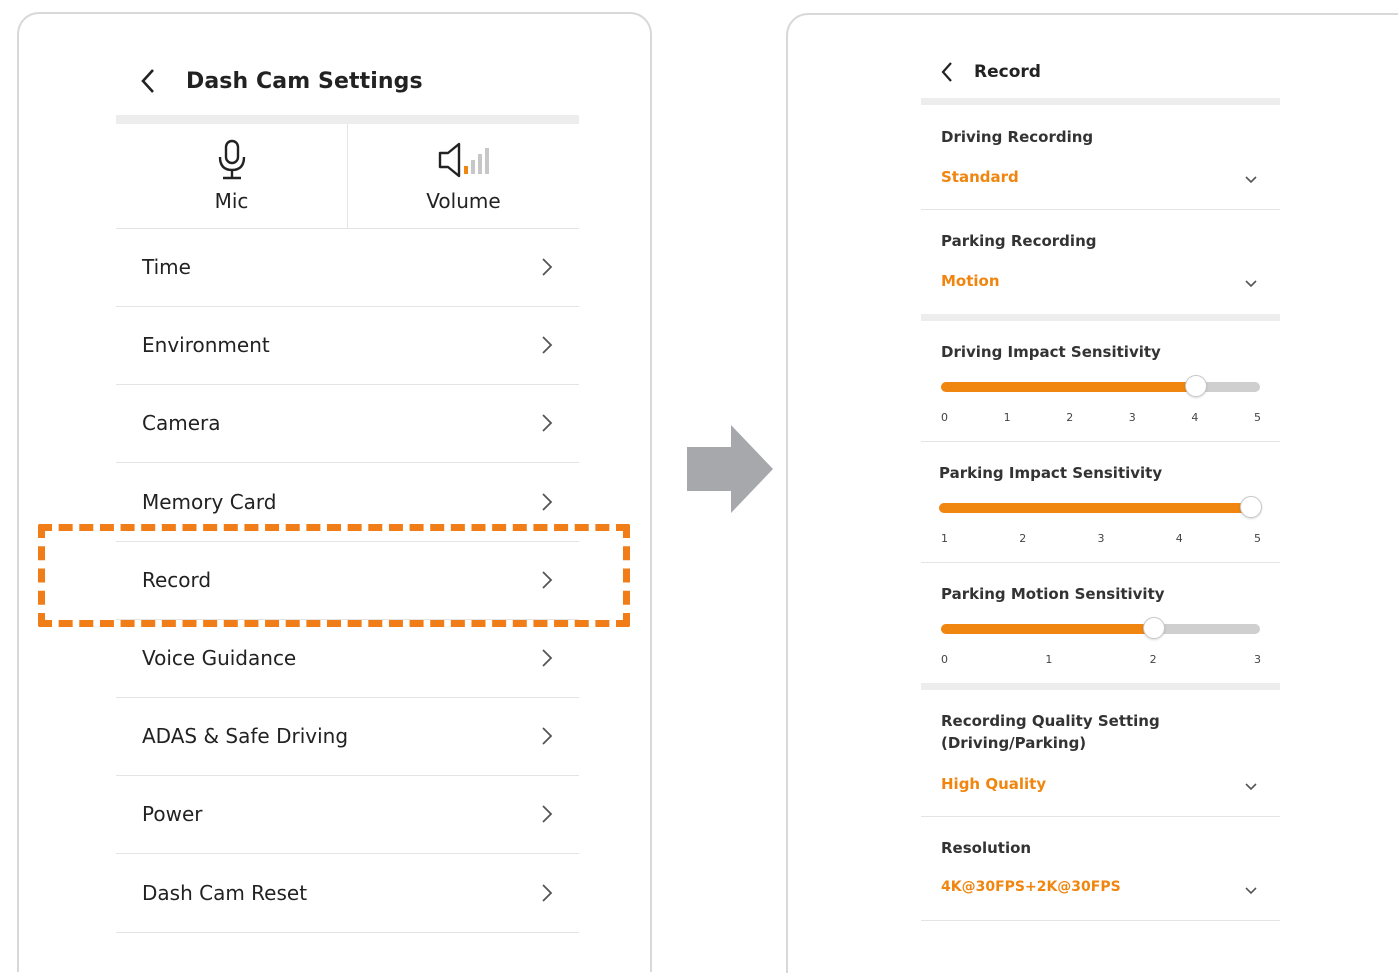 The image size is (1398, 973). Describe the element at coordinates (1007, 72) in the screenshot. I see `page-title: Record` at that location.